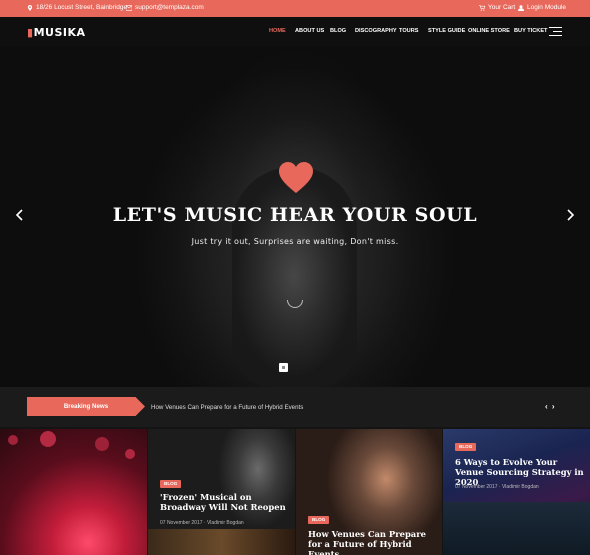  Describe the element at coordinates (86, 406) in the screenshot. I see `breaking-news-label: Breaking News` at that location.